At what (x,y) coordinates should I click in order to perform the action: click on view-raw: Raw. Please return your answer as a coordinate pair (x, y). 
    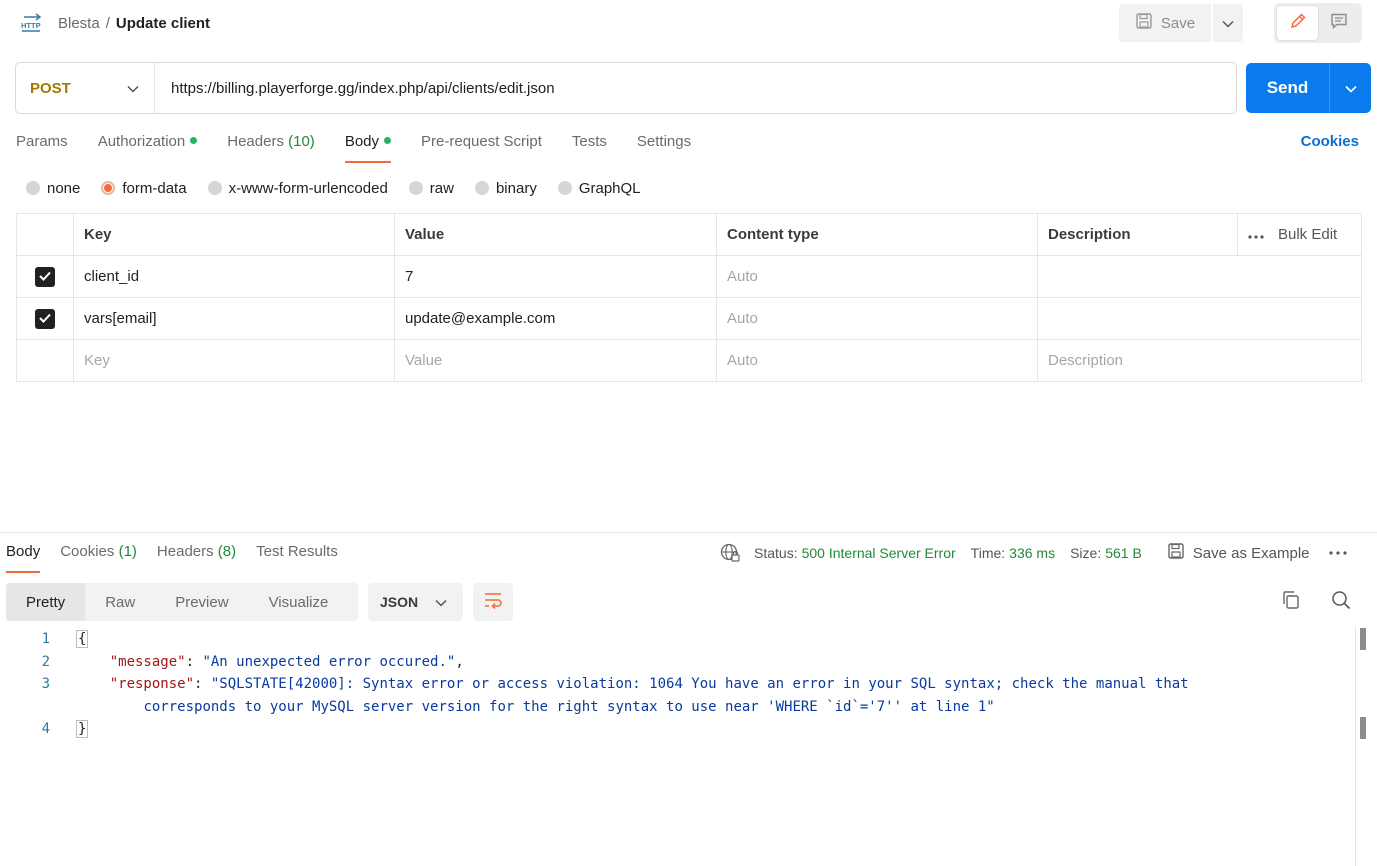
    Looking at the image, I should click on (120, 602).